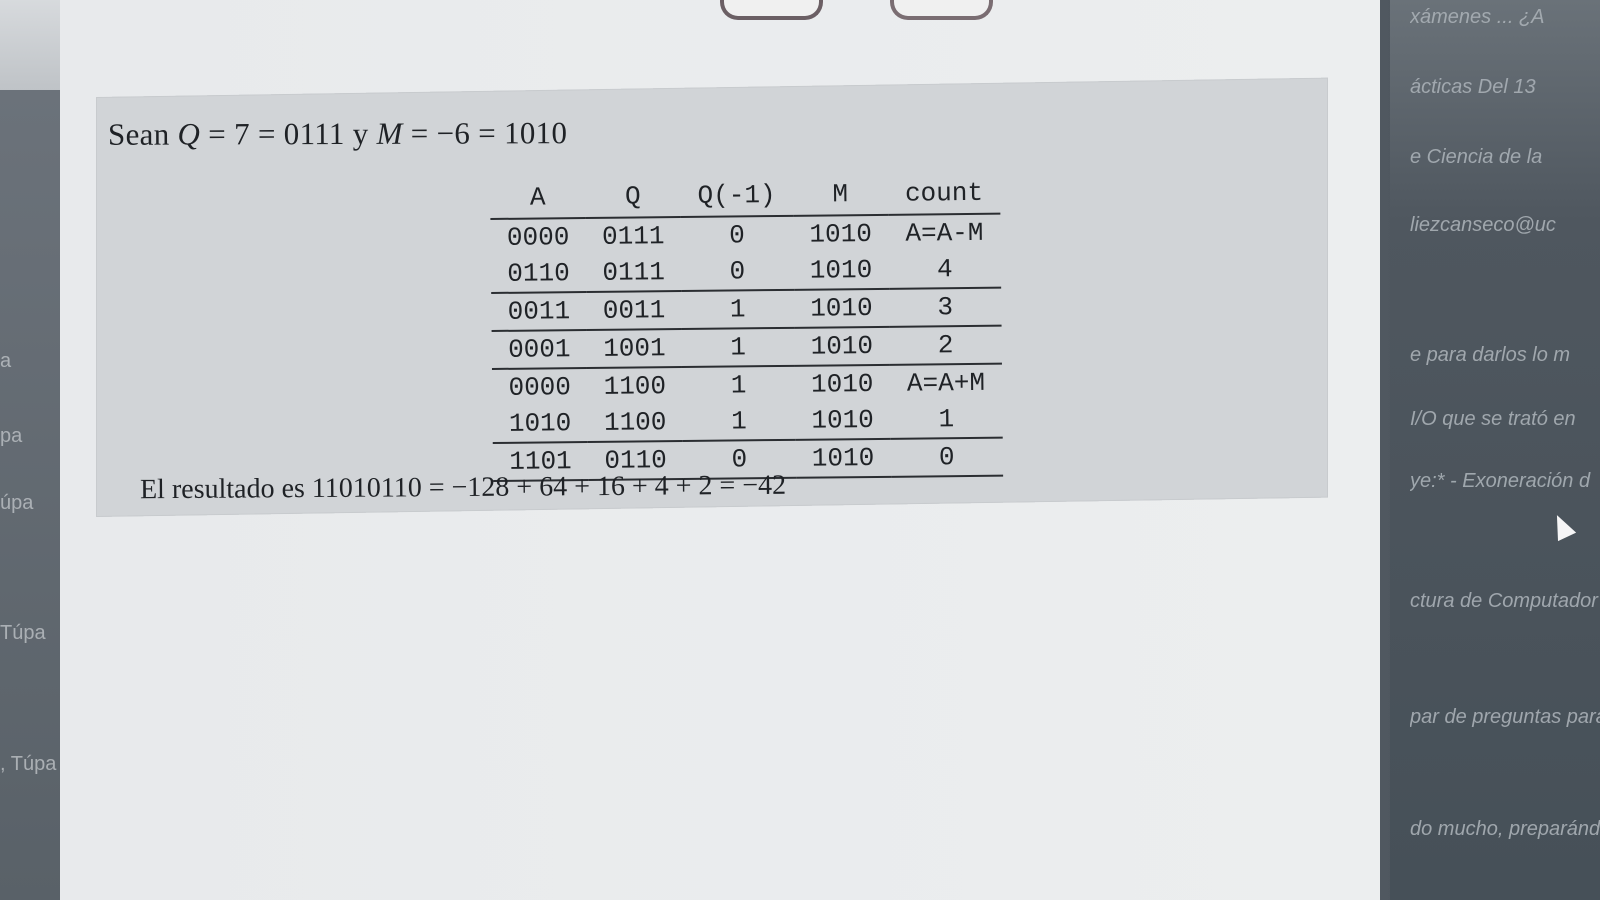 This screenshot has height=900, width=1600. I want to click on q-symbol: Q, so click(189, 134).